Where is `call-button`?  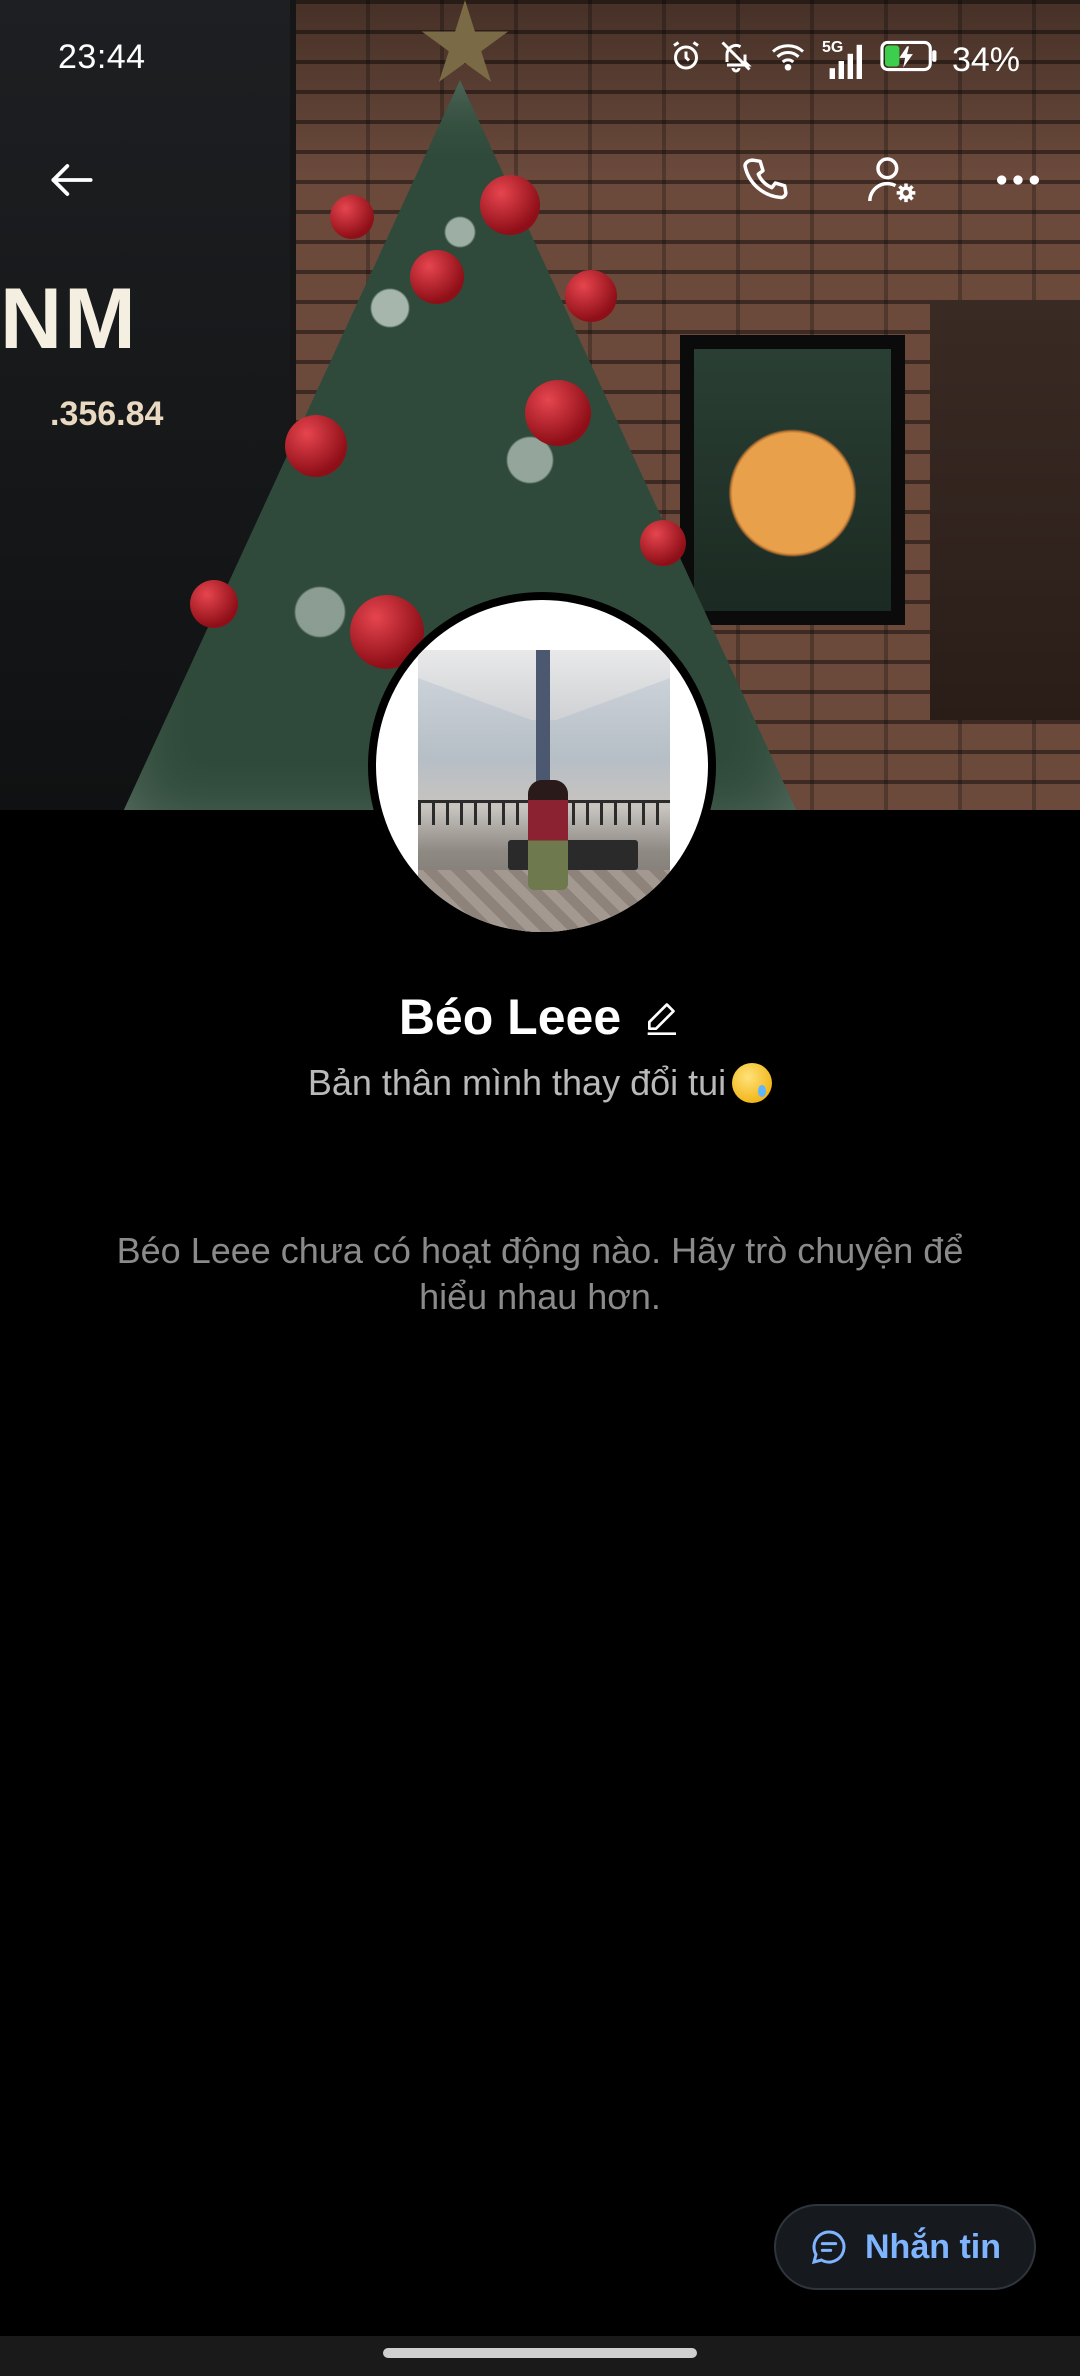 call-button is located at coordinates (766, 180).